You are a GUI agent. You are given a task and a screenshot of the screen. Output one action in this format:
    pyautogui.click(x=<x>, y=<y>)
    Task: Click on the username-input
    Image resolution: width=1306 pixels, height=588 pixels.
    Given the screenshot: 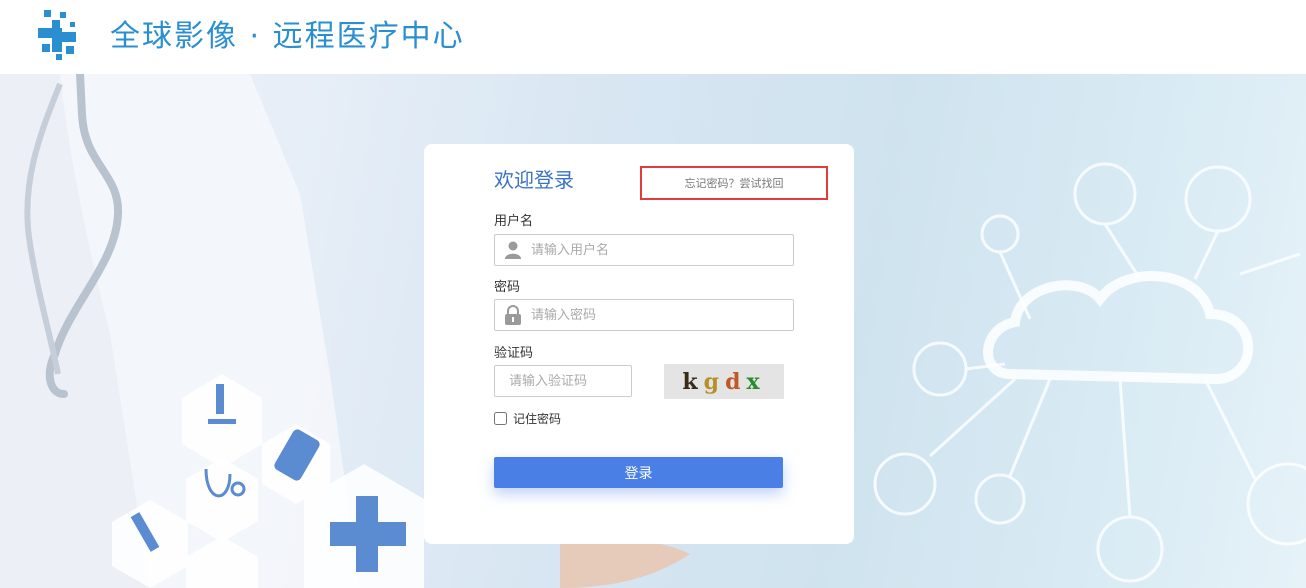 What is the action you would take?
    pyautogui.click(x=651, y=250)
    